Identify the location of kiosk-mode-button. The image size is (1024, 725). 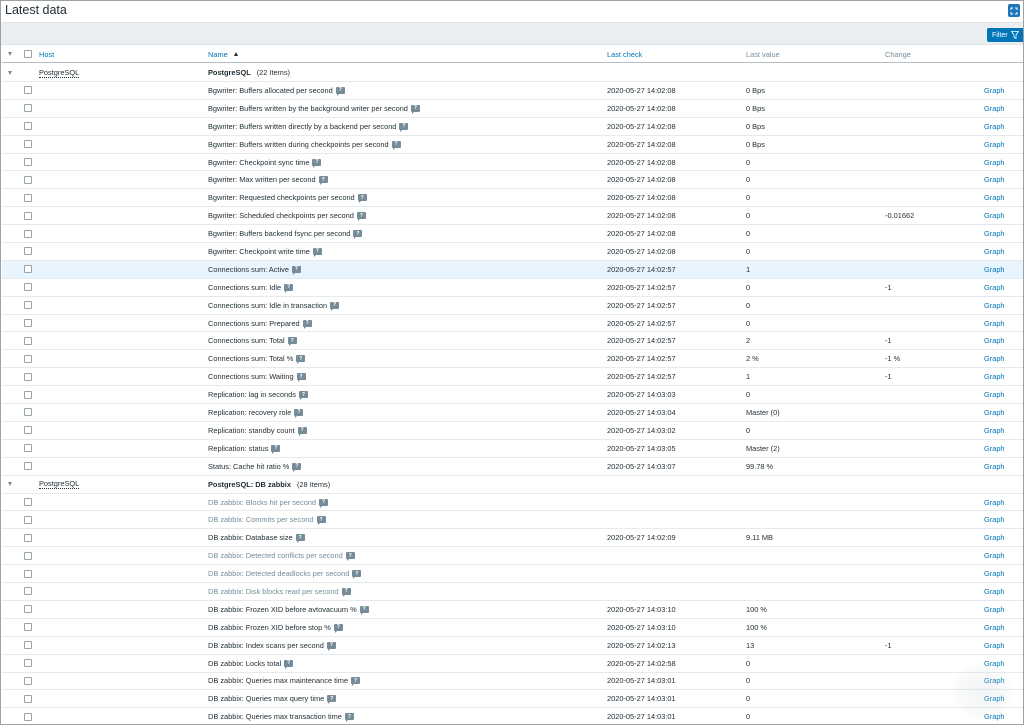
(1014, 10).